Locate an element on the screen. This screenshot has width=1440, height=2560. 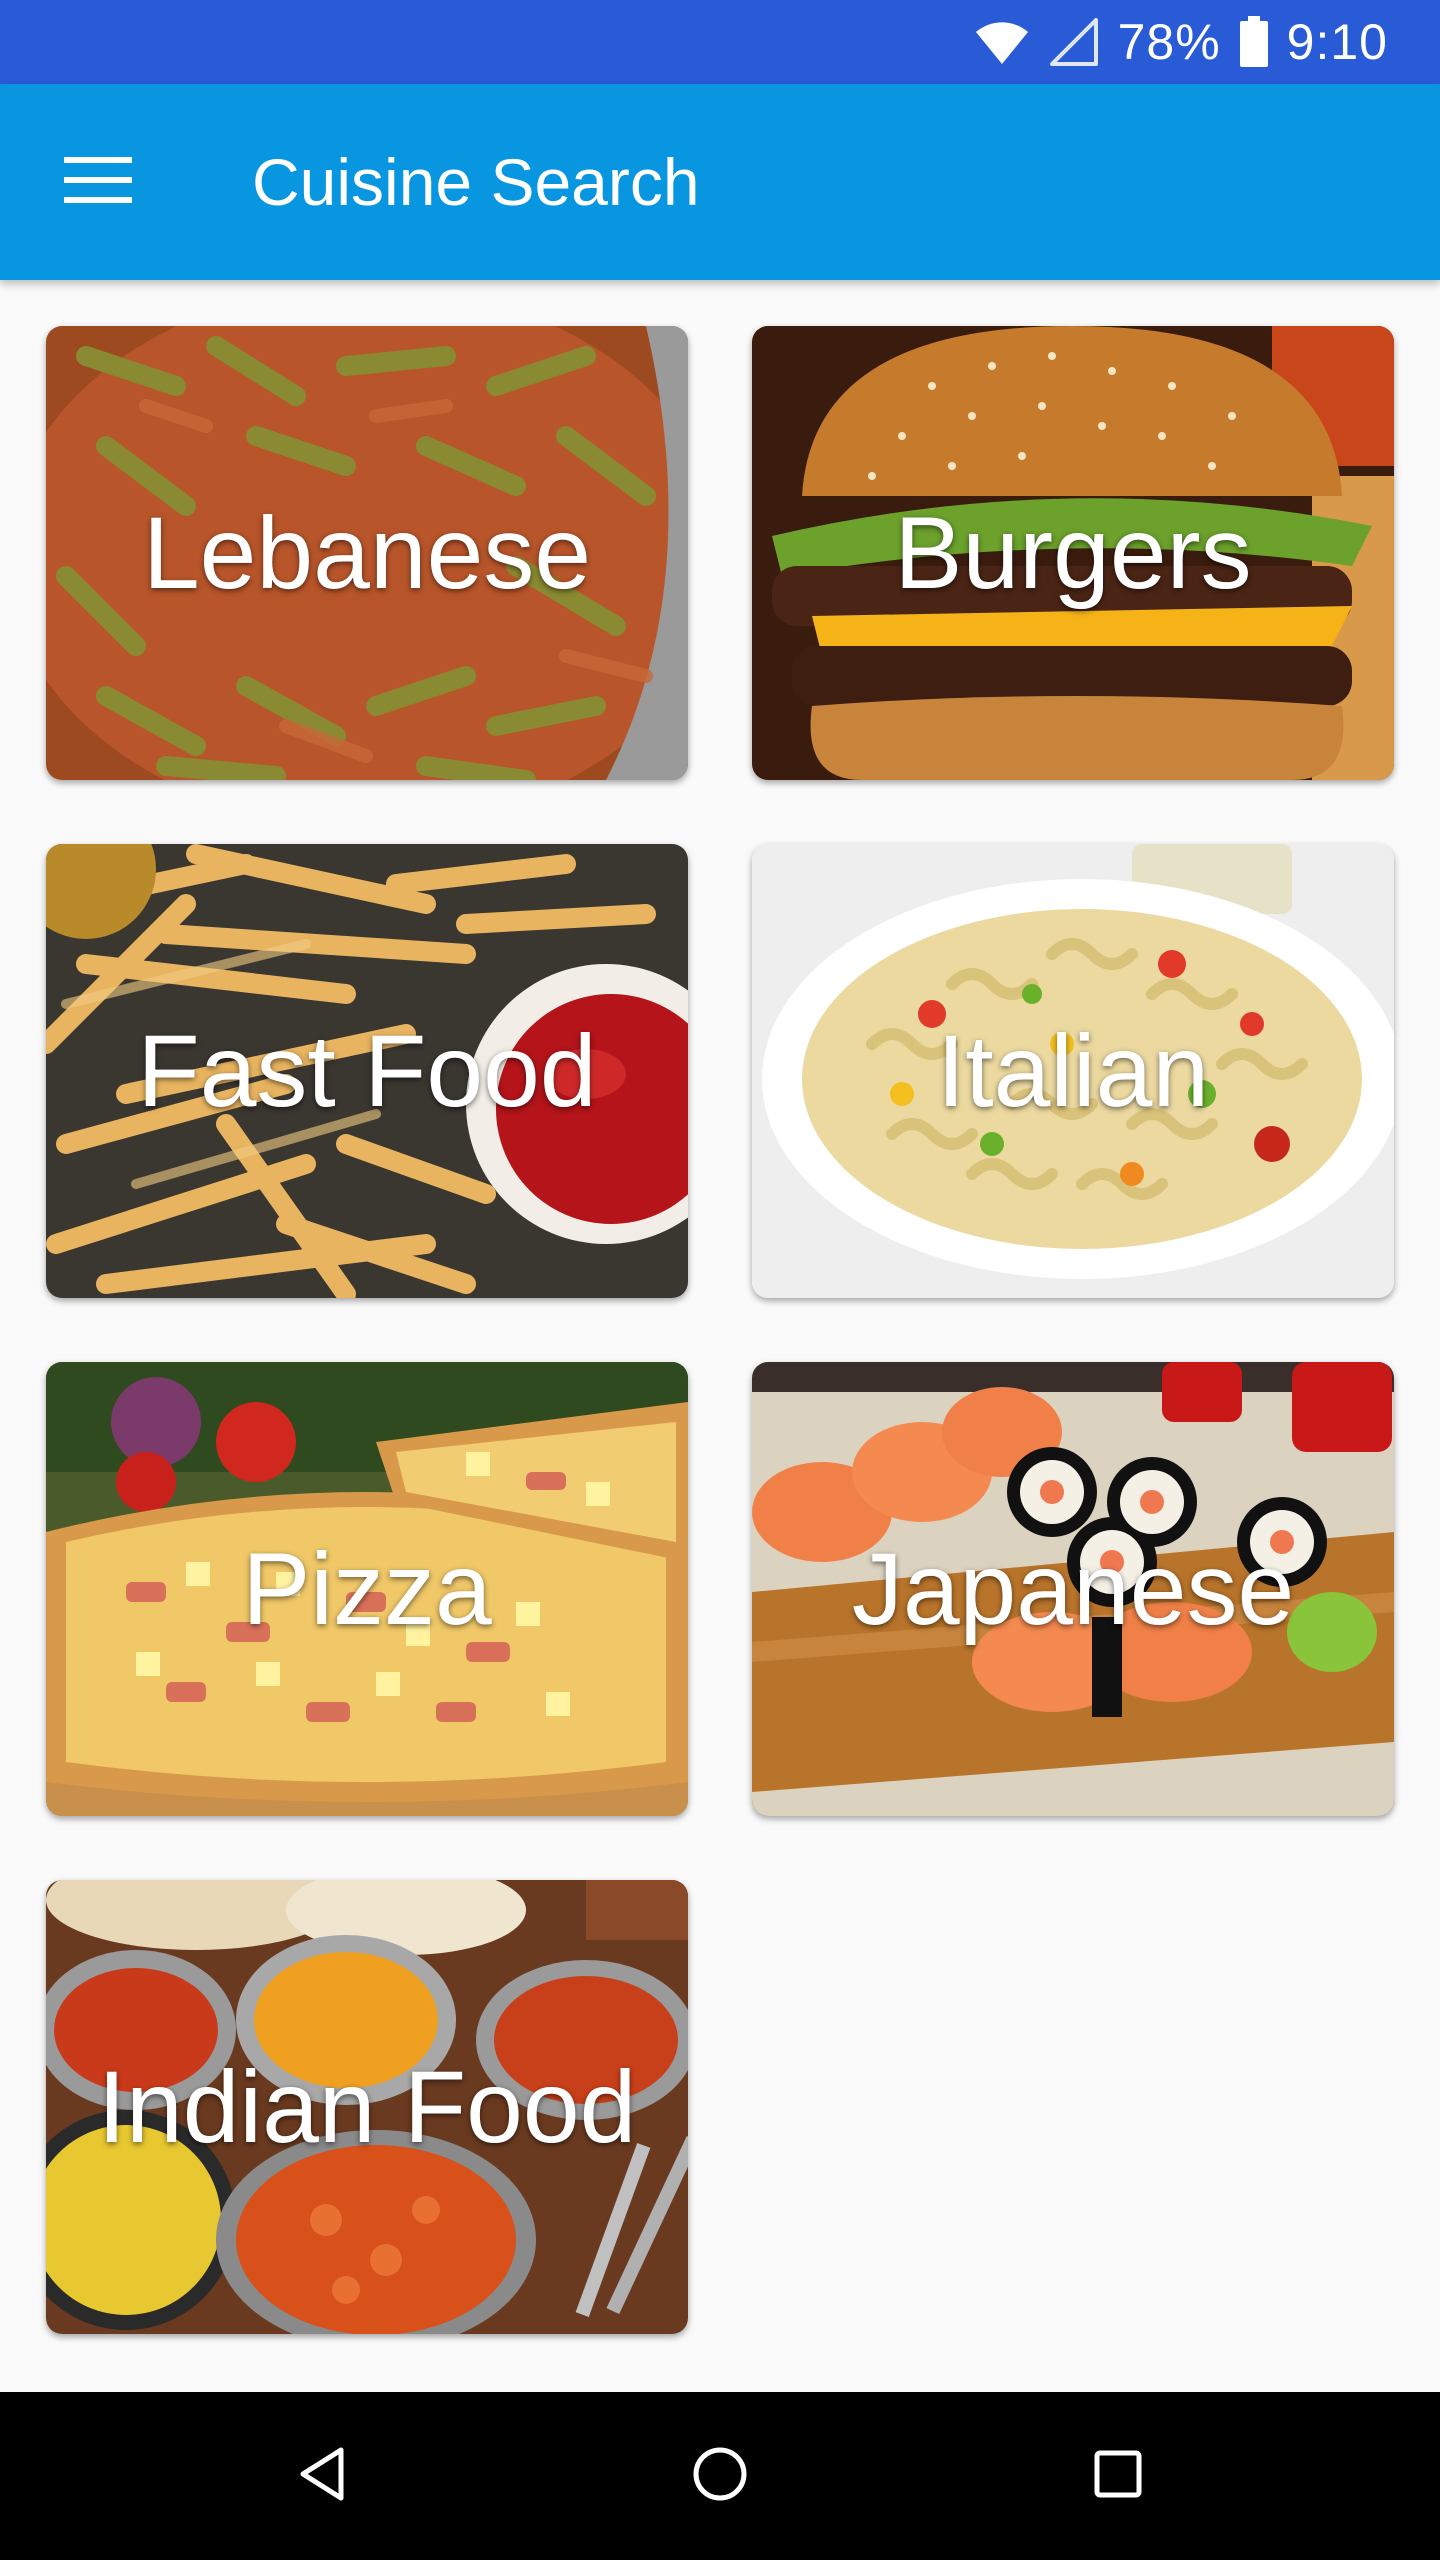
cuisine-card-indian-food: Indian Food is located at coordinates (367, 2107).